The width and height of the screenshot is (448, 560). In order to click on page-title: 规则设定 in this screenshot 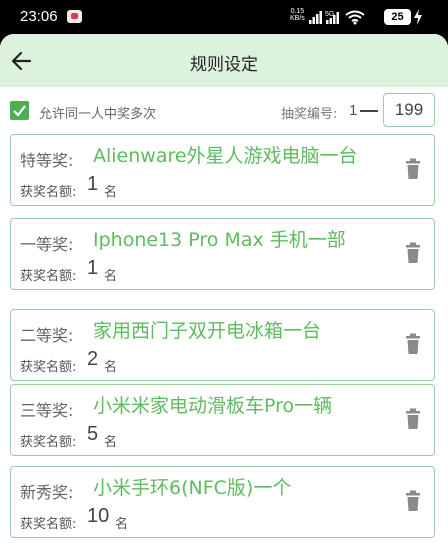, I will do `click(224, 65)`.